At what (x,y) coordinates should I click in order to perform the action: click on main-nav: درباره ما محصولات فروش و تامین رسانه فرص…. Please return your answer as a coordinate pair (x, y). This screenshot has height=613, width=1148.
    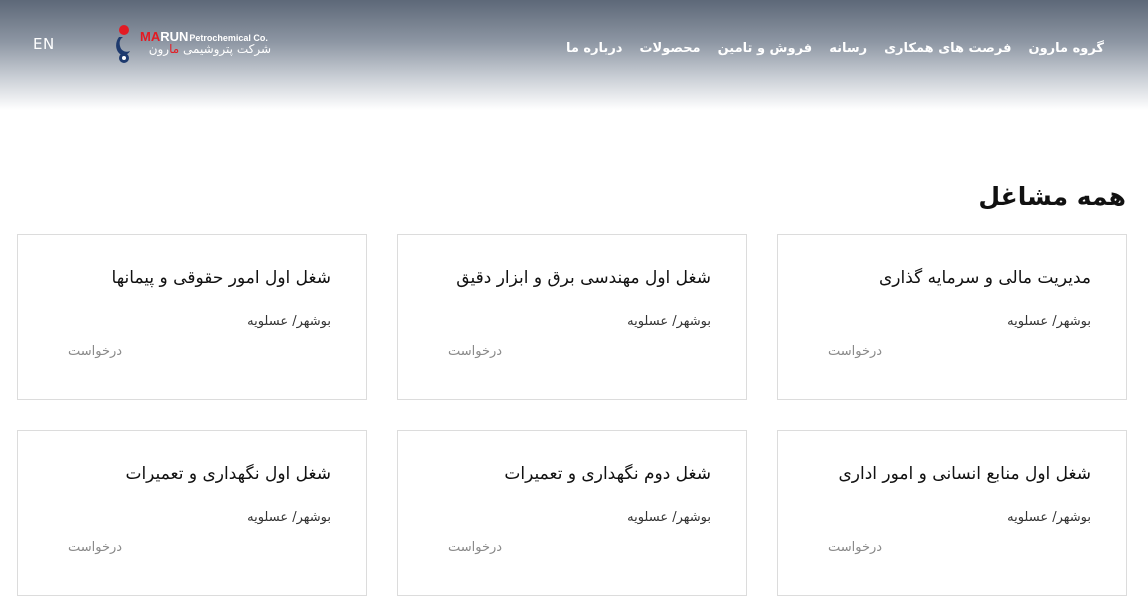
    Looking at the image, I should click on (835, 48).